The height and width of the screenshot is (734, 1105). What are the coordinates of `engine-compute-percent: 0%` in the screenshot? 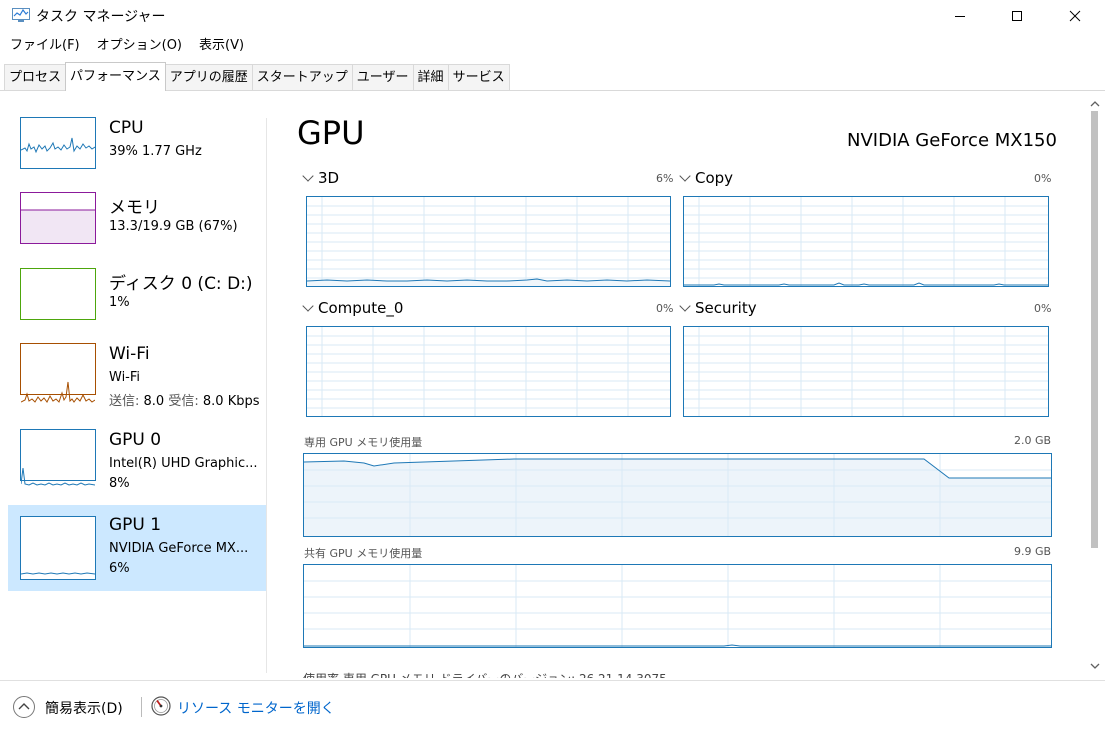 It's located at (665, 308).